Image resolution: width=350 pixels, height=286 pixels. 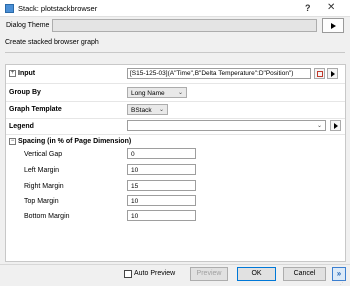 I want to click on group-by-label: Group By, so click(x=25, y=92).